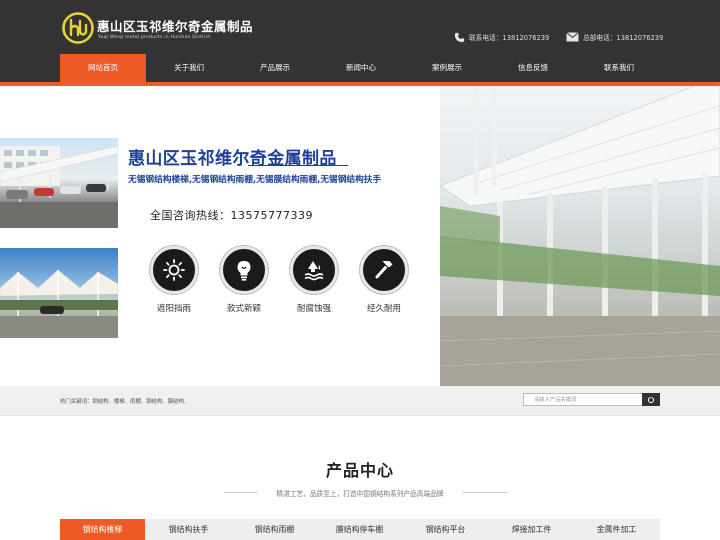  What do you see at coordinates (533, 68) in the screenshot?
I see `nav-item-feedback: 信息反馈` at bounding box center [533, 68].